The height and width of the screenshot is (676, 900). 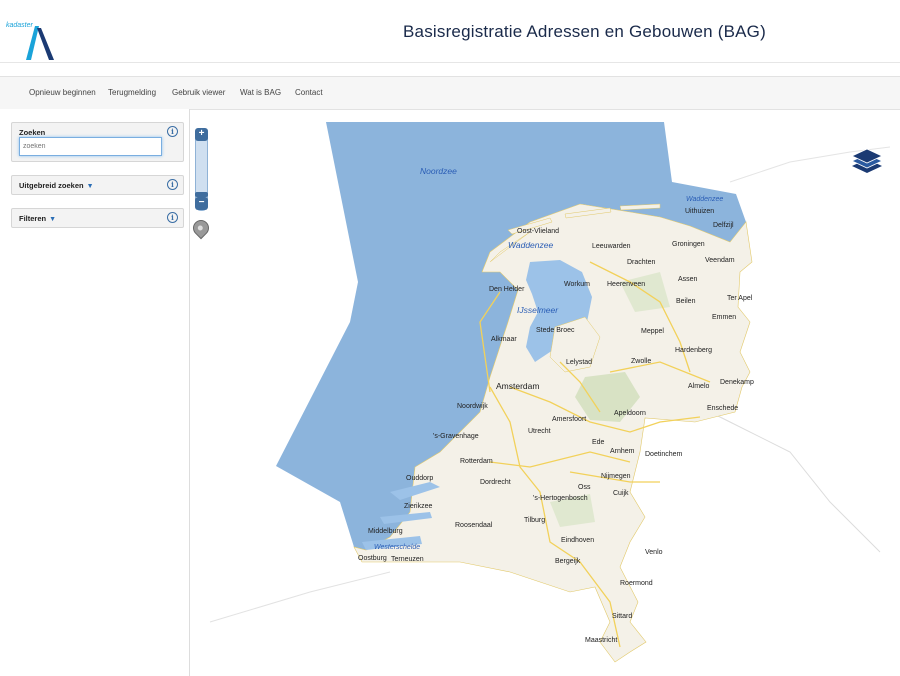 What do you see at coordinates (560, 498) in the screenshot?
I see `city-label: 's-Hertogenbosch` at bounding box center [560, 498].